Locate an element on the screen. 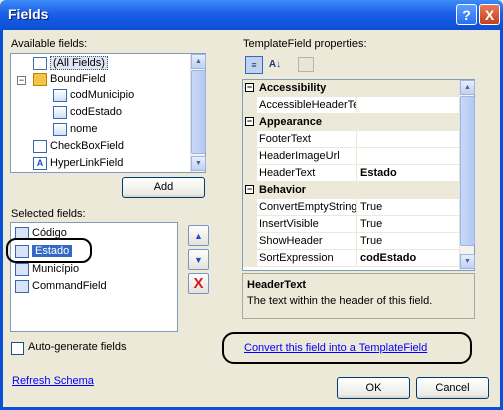  property-row: SortExpression codEstado is located at coordinates (351, 258).